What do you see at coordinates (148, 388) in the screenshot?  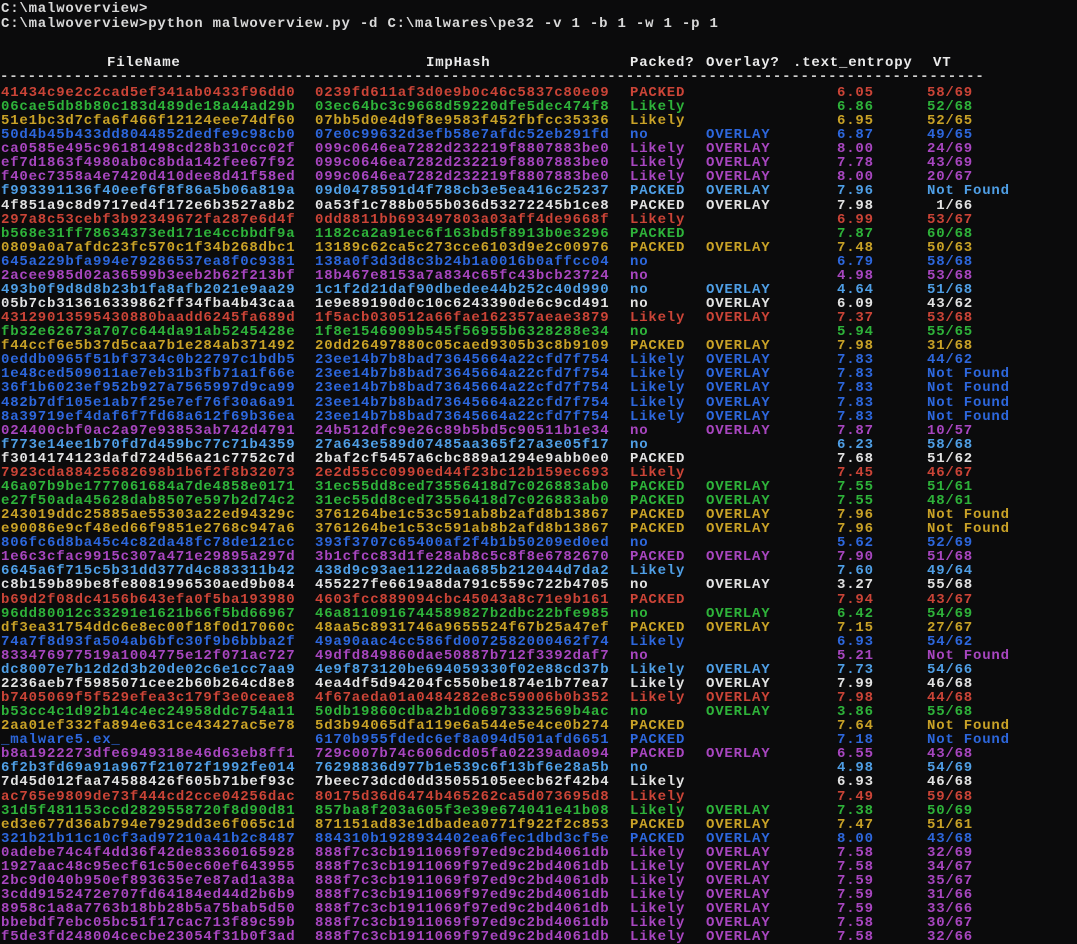 I see `filename-cell: 36f1b6023ef952b927a7565997d9ca99` at bounding box center [148, 388].